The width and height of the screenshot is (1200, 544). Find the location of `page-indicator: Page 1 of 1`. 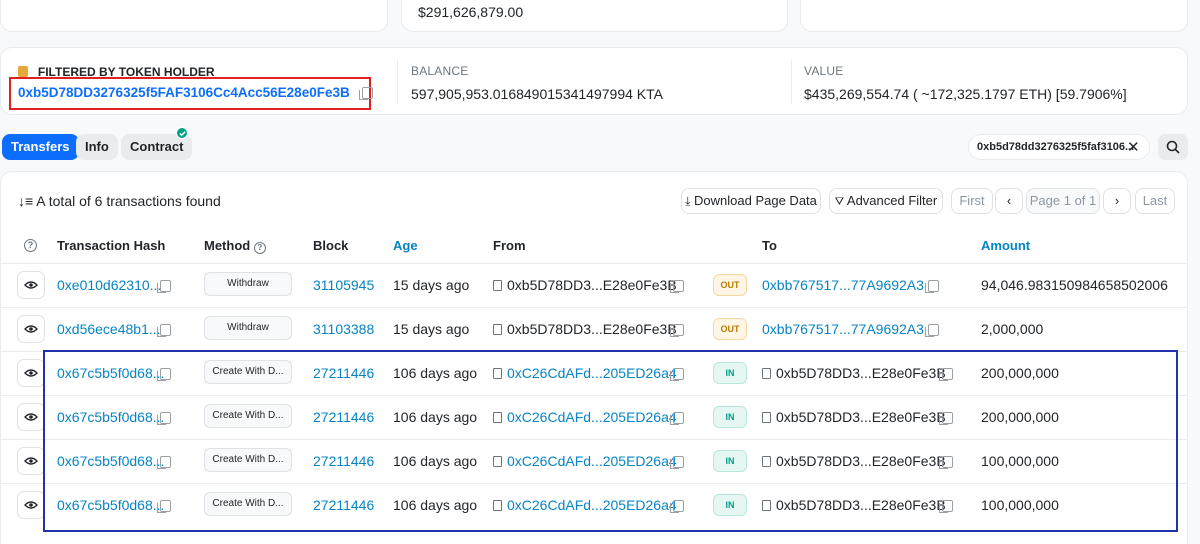

page-indicator: Page 1 of 1 is located at coordinates (1063, 201).